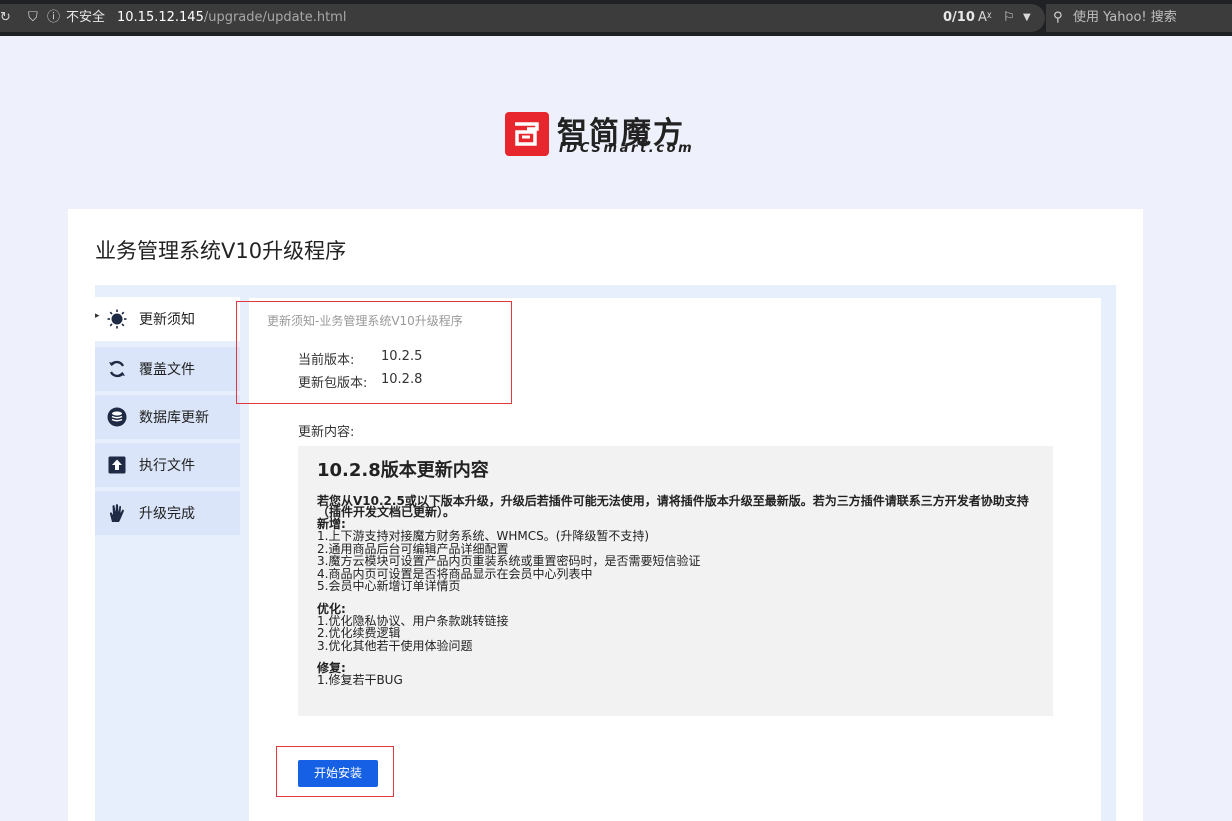 This screenshot has height=821, width=1232. Describe the element at coordinates (959, 17) in the screenshot. I see `find-counter: 0/10` at that location.